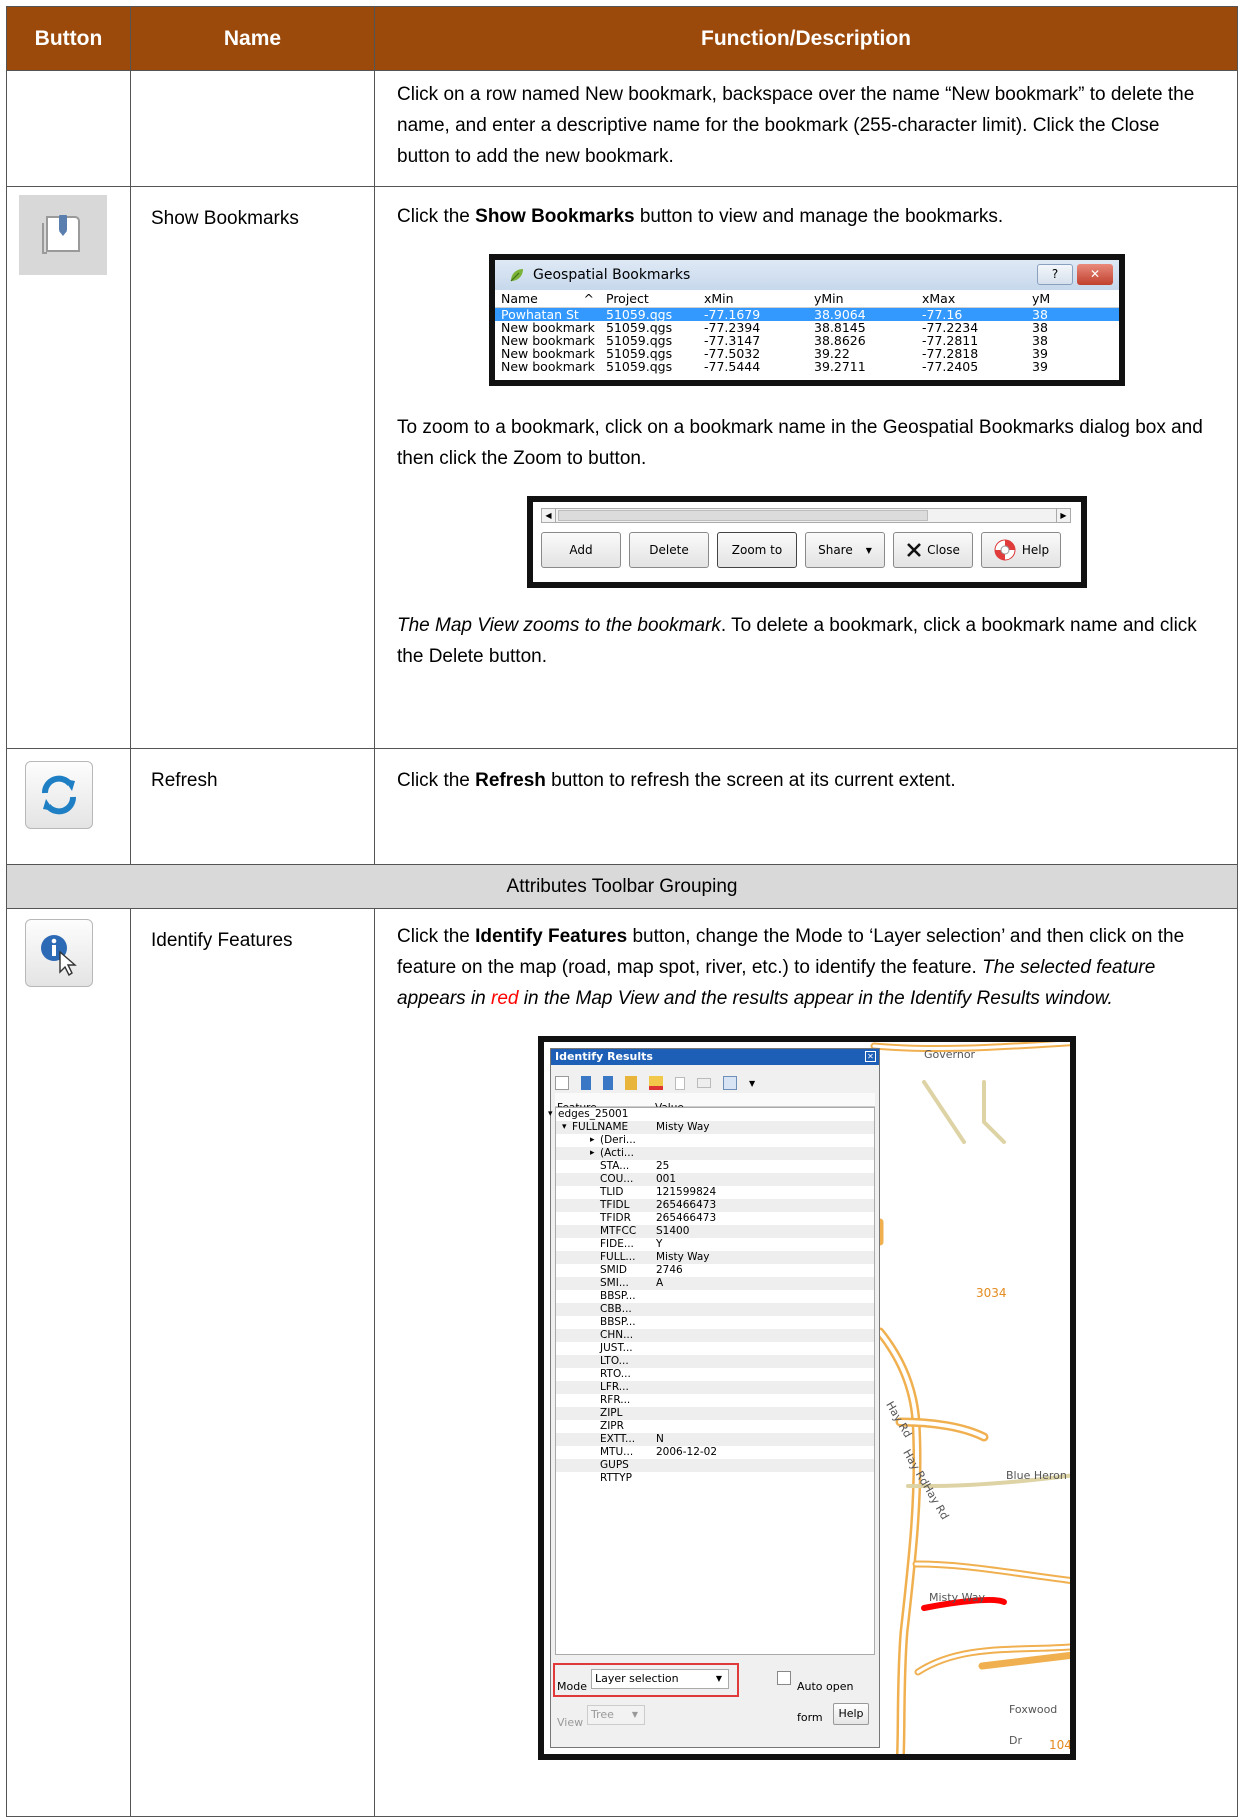 The width and height of the screenshot is (1244, 1817). What do you see at coordinates (622, 886) in the screenshot?
I see `group-label: Attributes Toolbar Grouping` at bounding box center [622, 886].